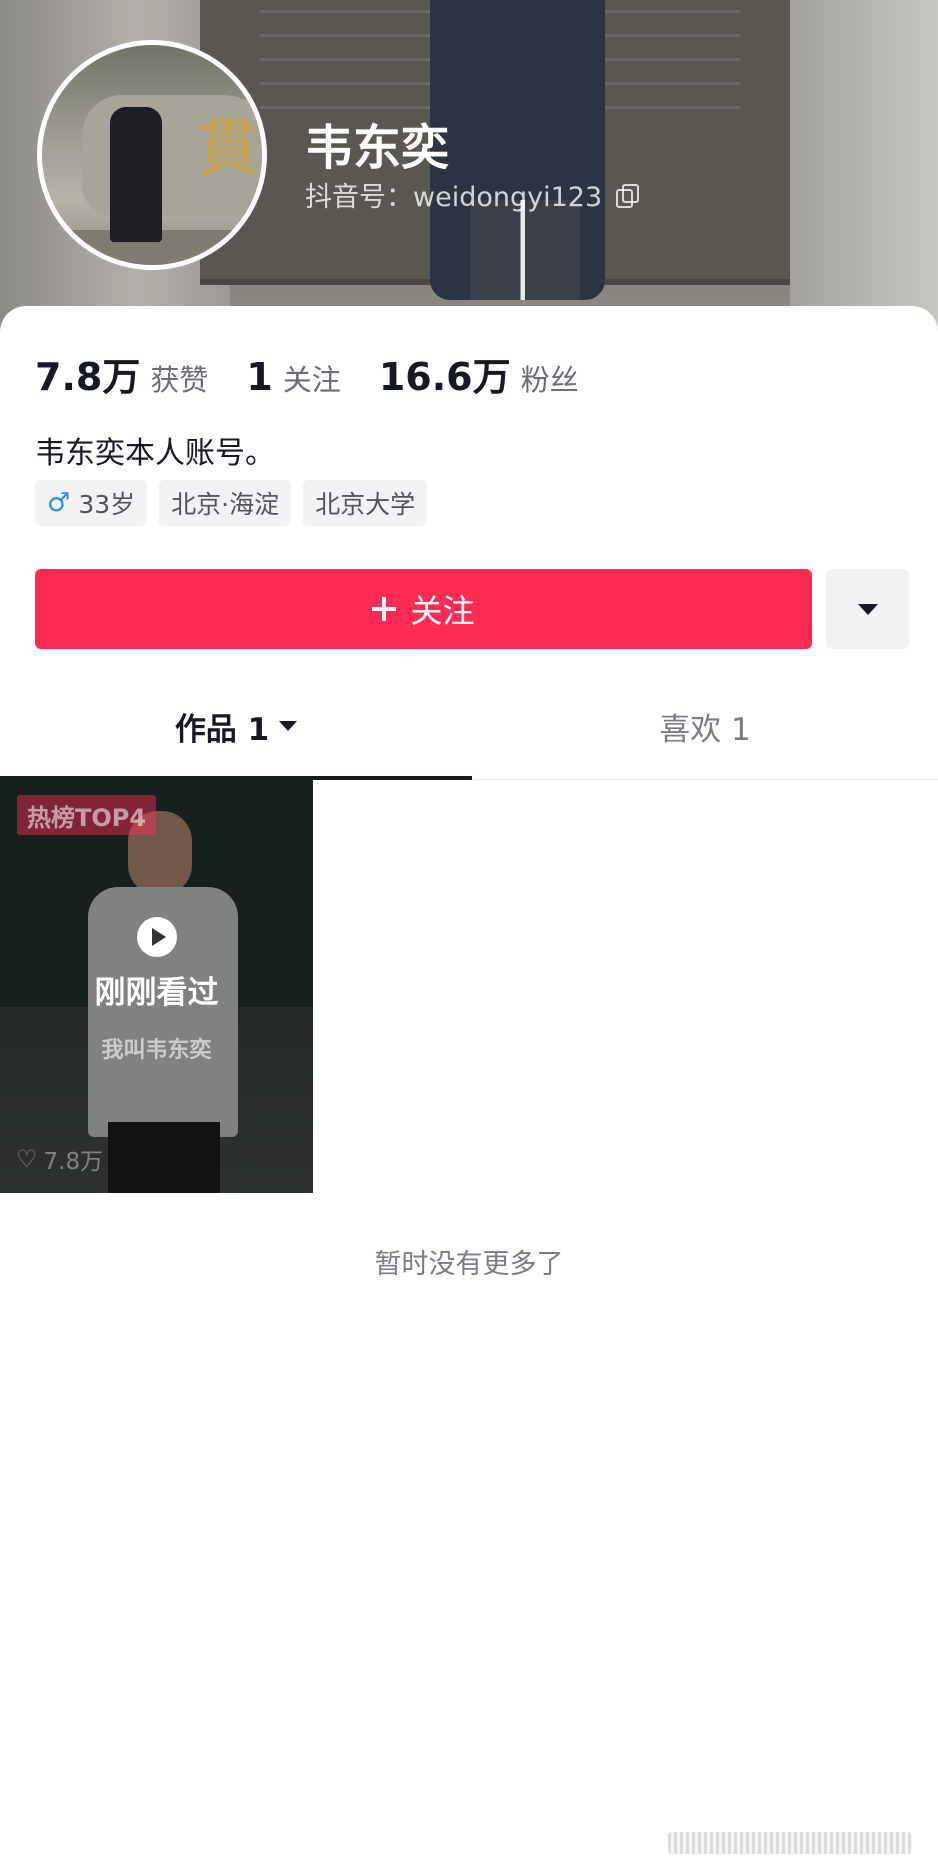  I want to click on douyin-id: 抖音号：weidongyi123, so click(472, 194).